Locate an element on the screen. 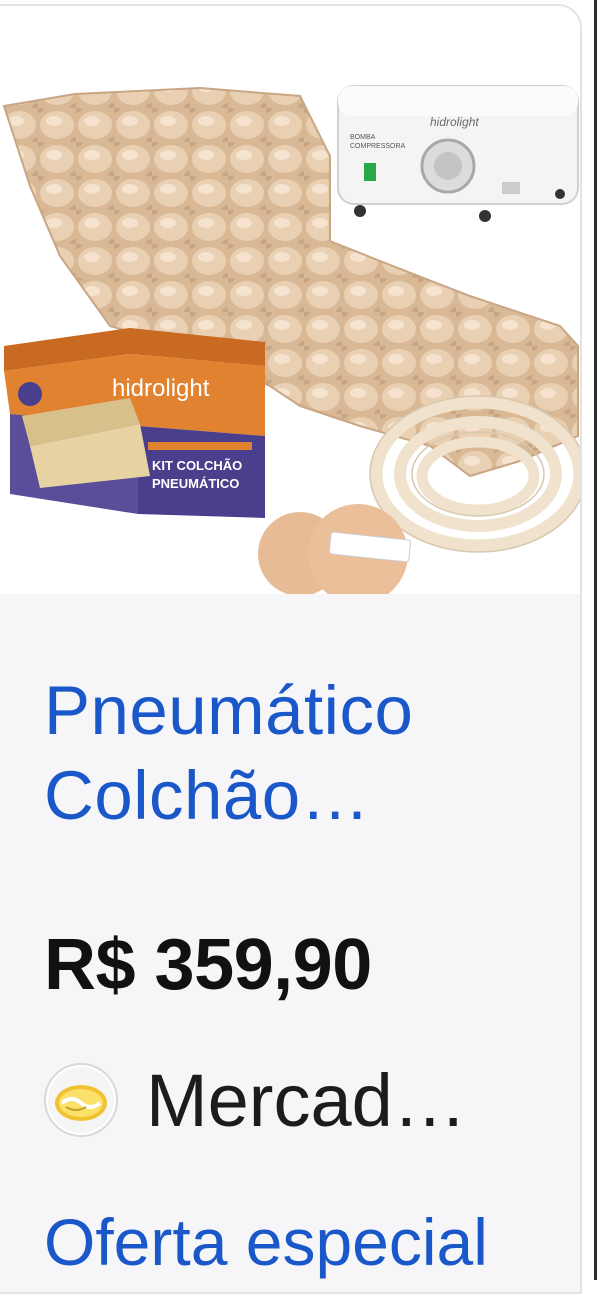  box-brand: hidrolight is located at coordinates (161, 388).